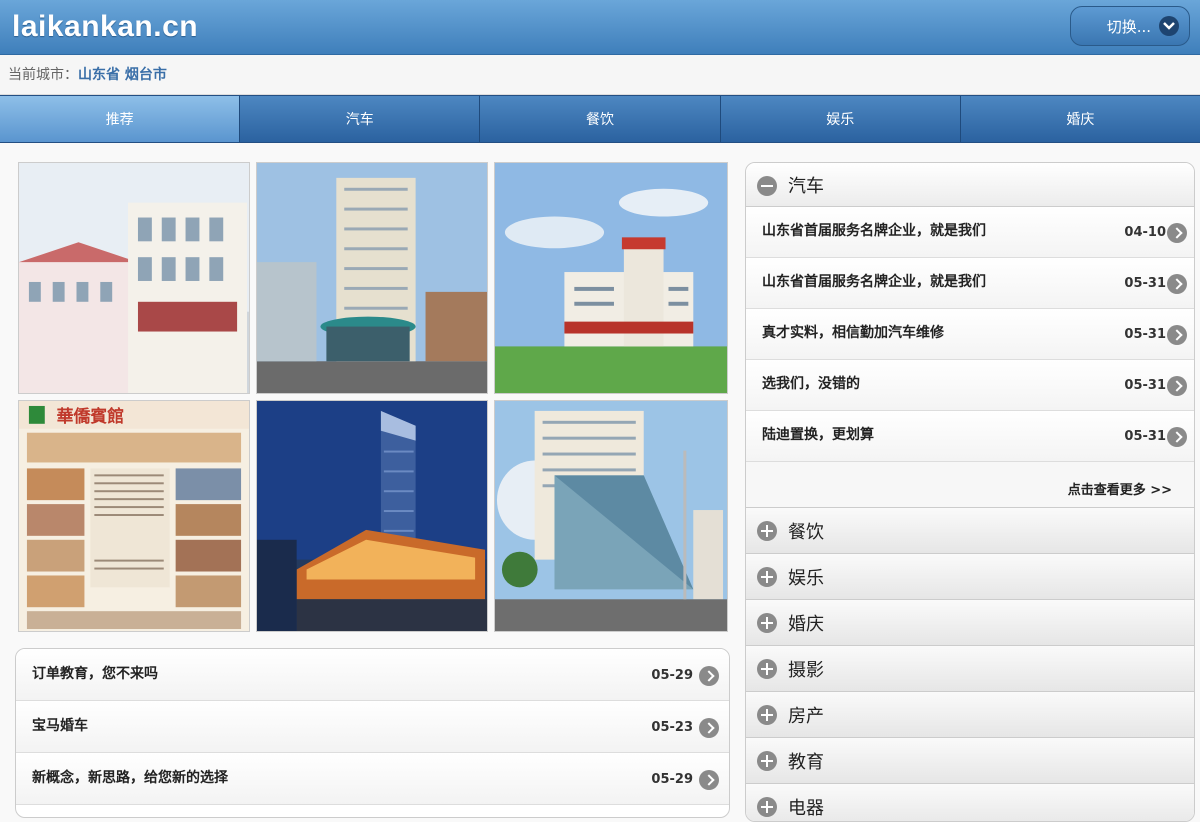  I want to click on section-header-auto: 汽车, so click(970, 185).